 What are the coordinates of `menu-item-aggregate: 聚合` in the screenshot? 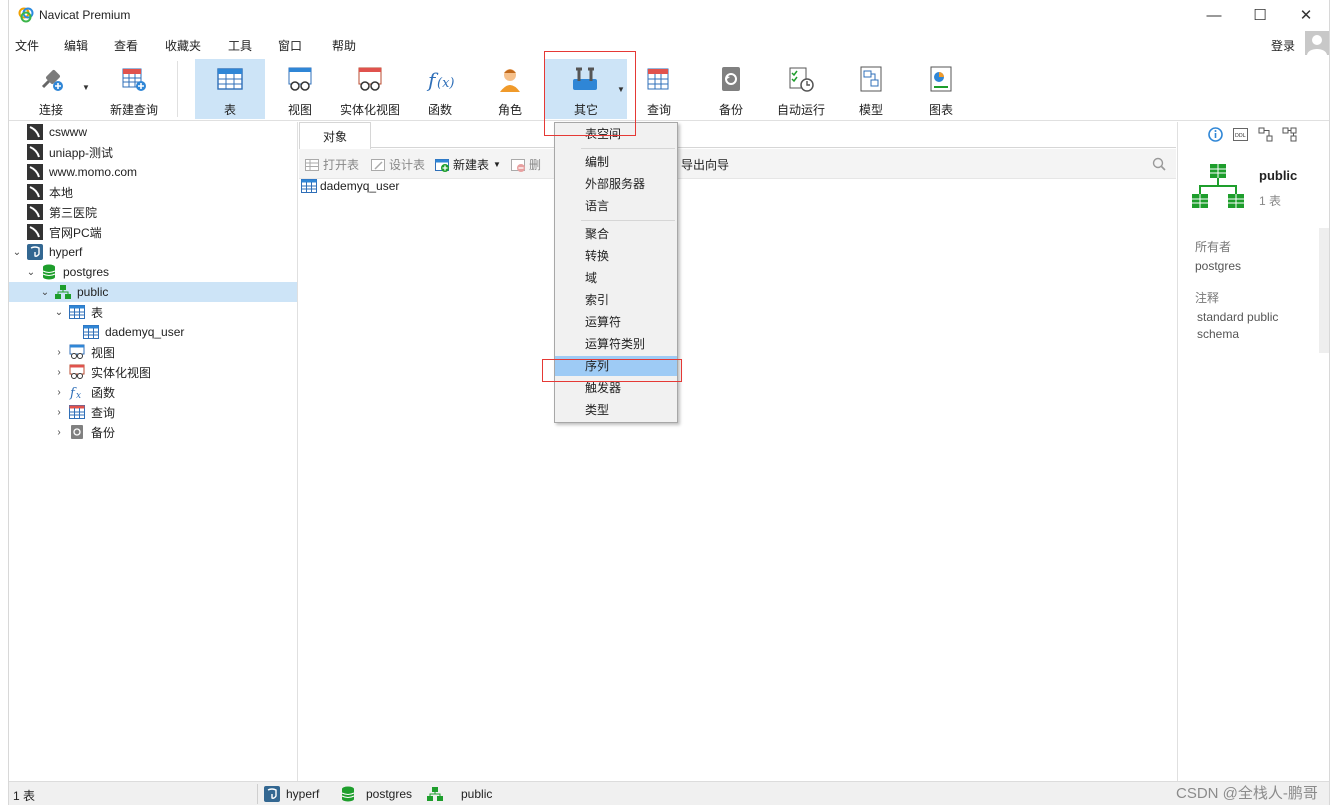 It's located at (616, 234).